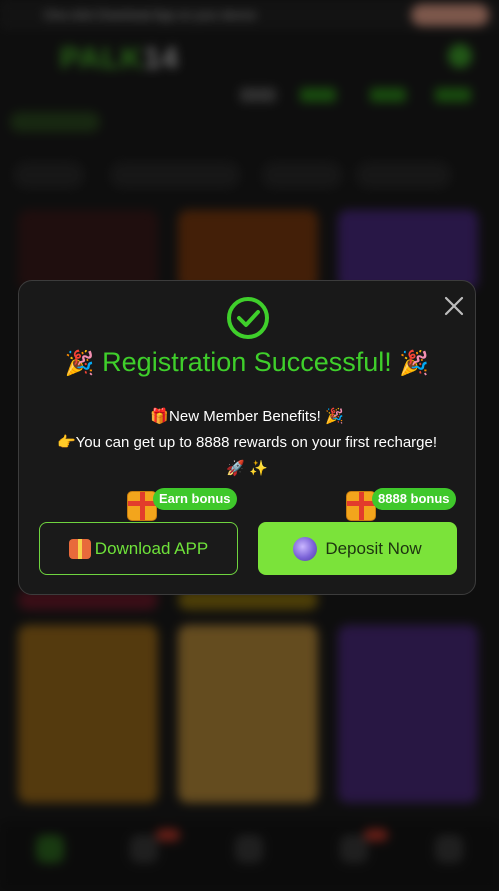 The height and width of the screenshot is (891, 499). I want to click on close-icon, so click(454, 306).